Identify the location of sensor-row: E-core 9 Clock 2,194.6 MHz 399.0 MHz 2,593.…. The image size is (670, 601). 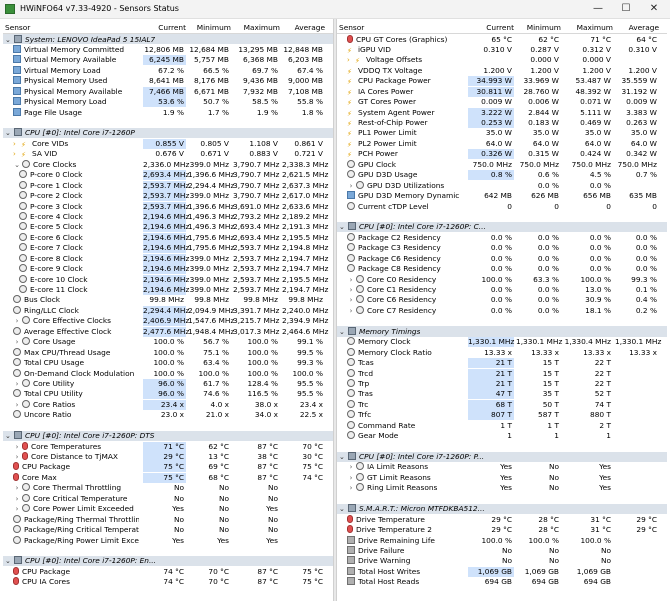
(168, 269).